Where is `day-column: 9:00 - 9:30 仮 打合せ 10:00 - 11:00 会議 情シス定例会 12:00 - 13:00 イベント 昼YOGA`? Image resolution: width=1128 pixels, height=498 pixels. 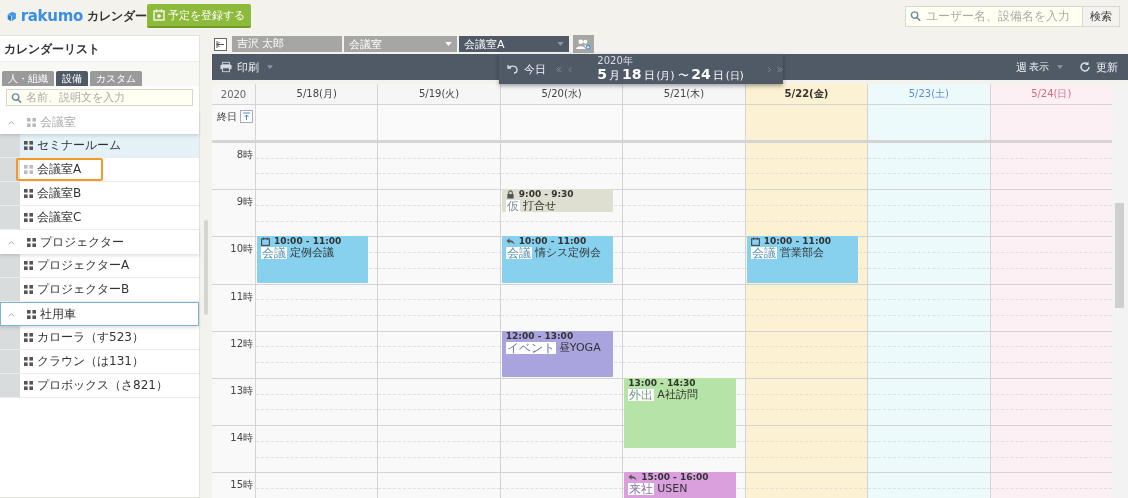
day-column: 9:00 - 9:30 仮 打合せ 10:00 - 11:00 会議 情シス定例会 12:00 - 13:00 イベント 昼YOGA is located at coordinates (561, 320).